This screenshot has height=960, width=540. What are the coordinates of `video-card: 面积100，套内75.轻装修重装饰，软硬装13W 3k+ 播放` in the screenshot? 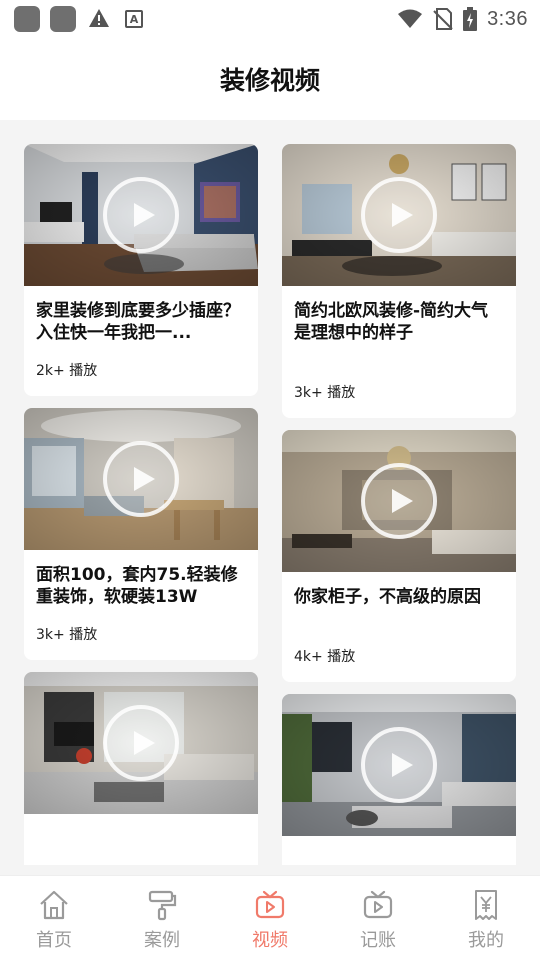 It's located at (141, 534).